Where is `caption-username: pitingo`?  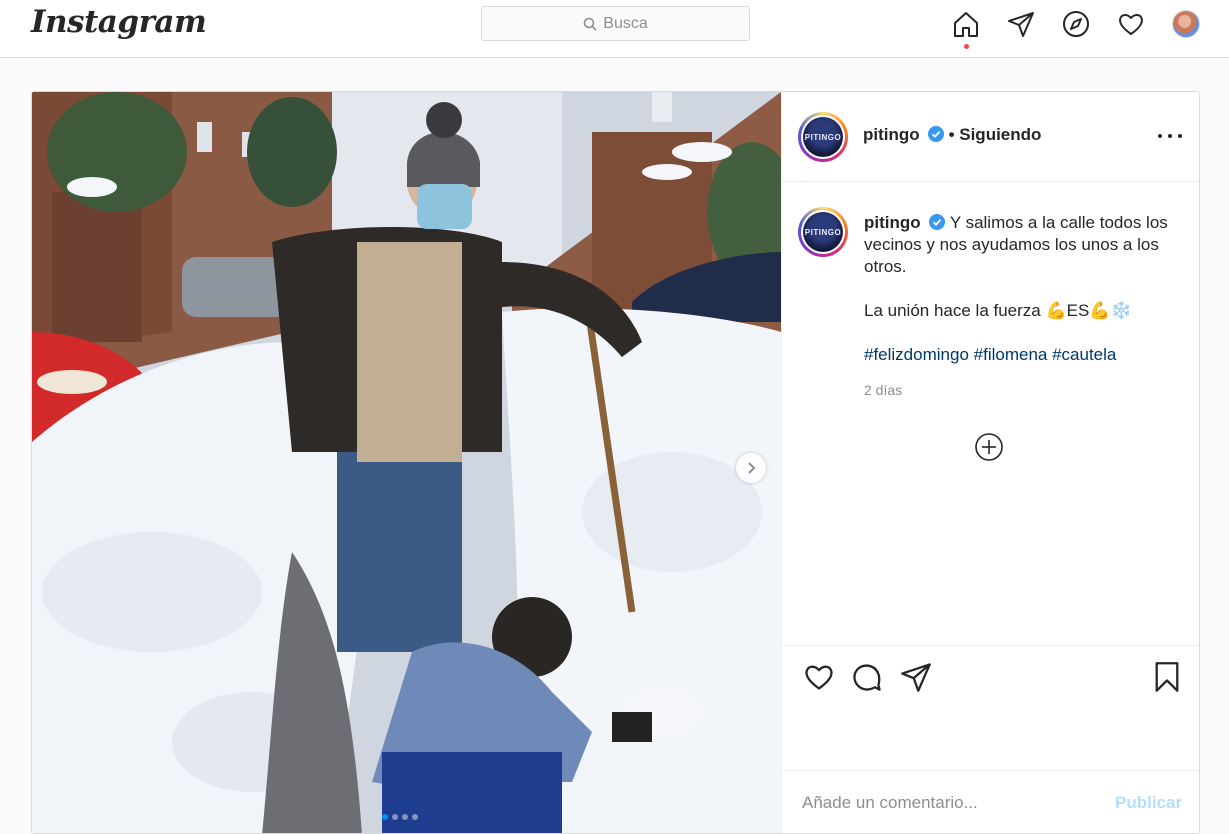
caption-username: pitingo is located at coordinates (892, 222).